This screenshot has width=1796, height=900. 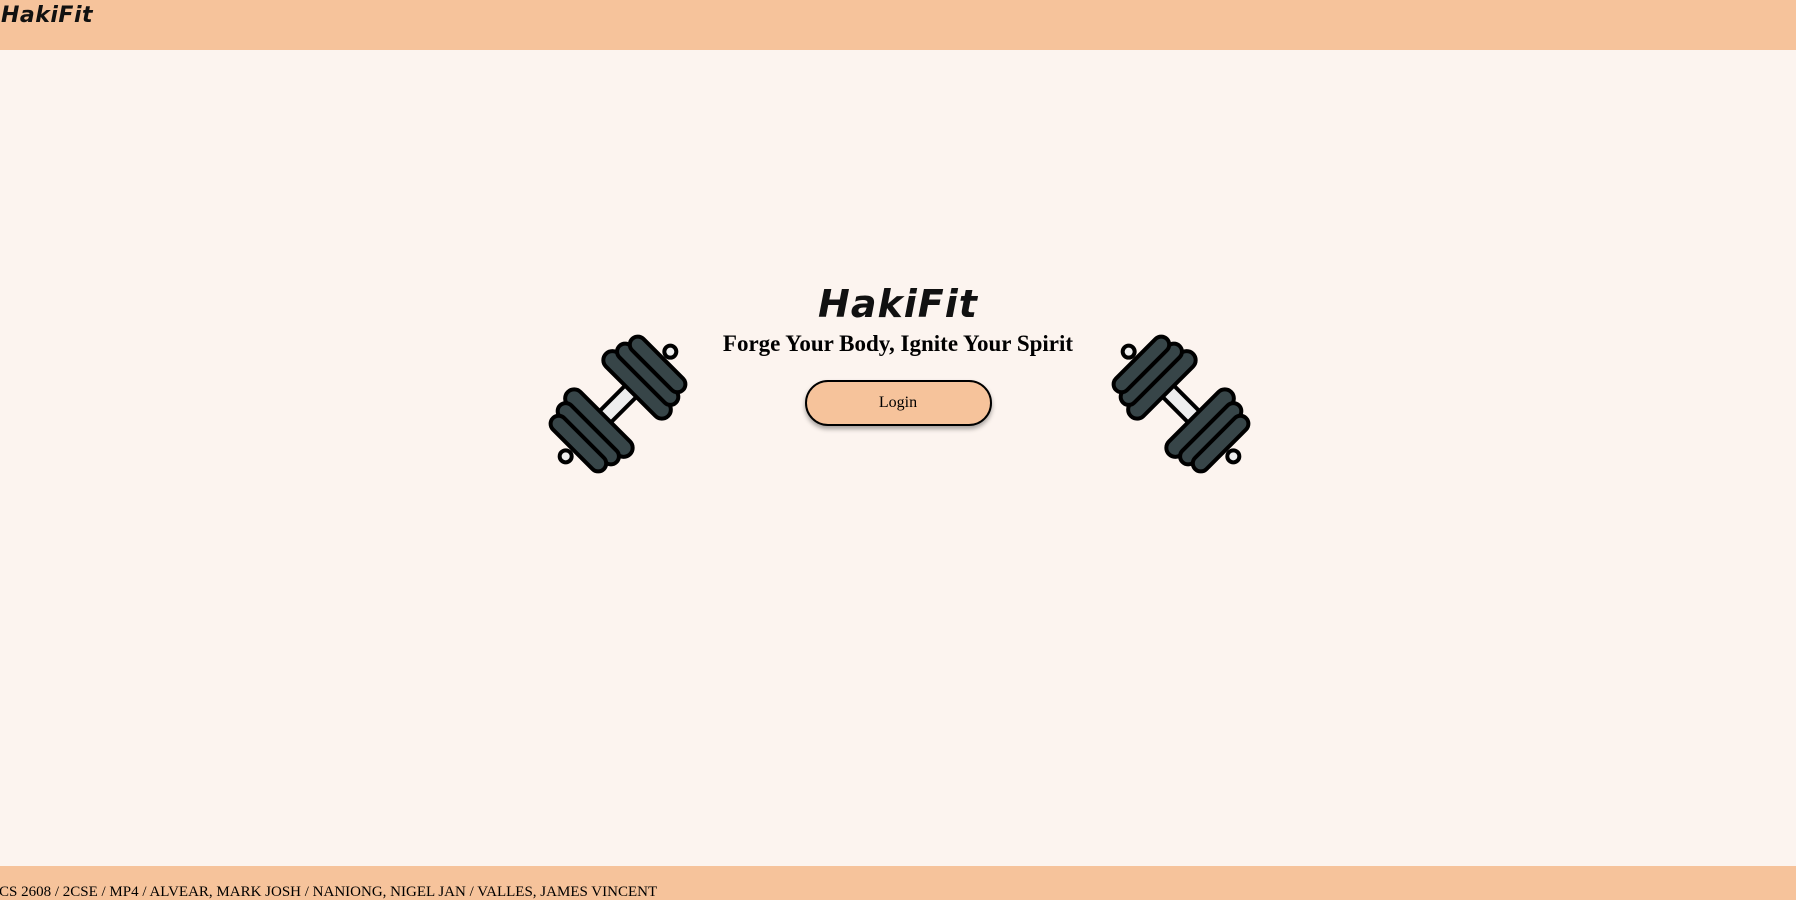 I want to click on header-logo: HakiFit, so click(x=47, y=16).